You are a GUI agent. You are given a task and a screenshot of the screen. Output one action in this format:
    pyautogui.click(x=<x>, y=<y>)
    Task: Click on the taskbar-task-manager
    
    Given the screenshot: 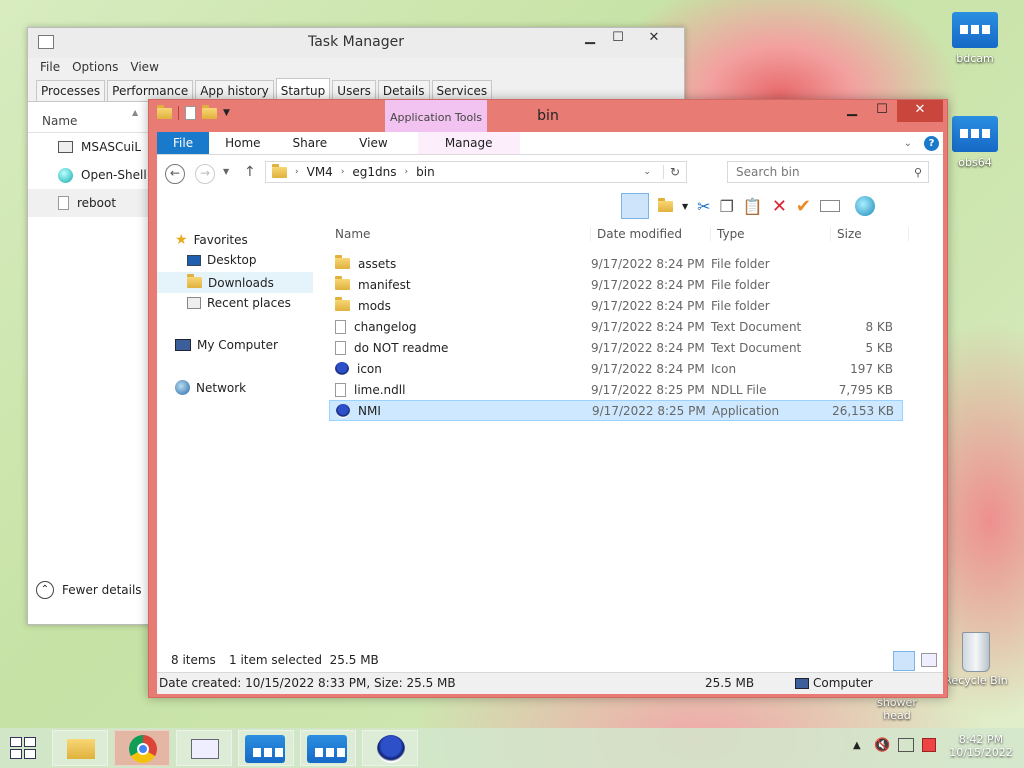 What is the action you would take?
    pyautogui.click(x=204, y=748)
    